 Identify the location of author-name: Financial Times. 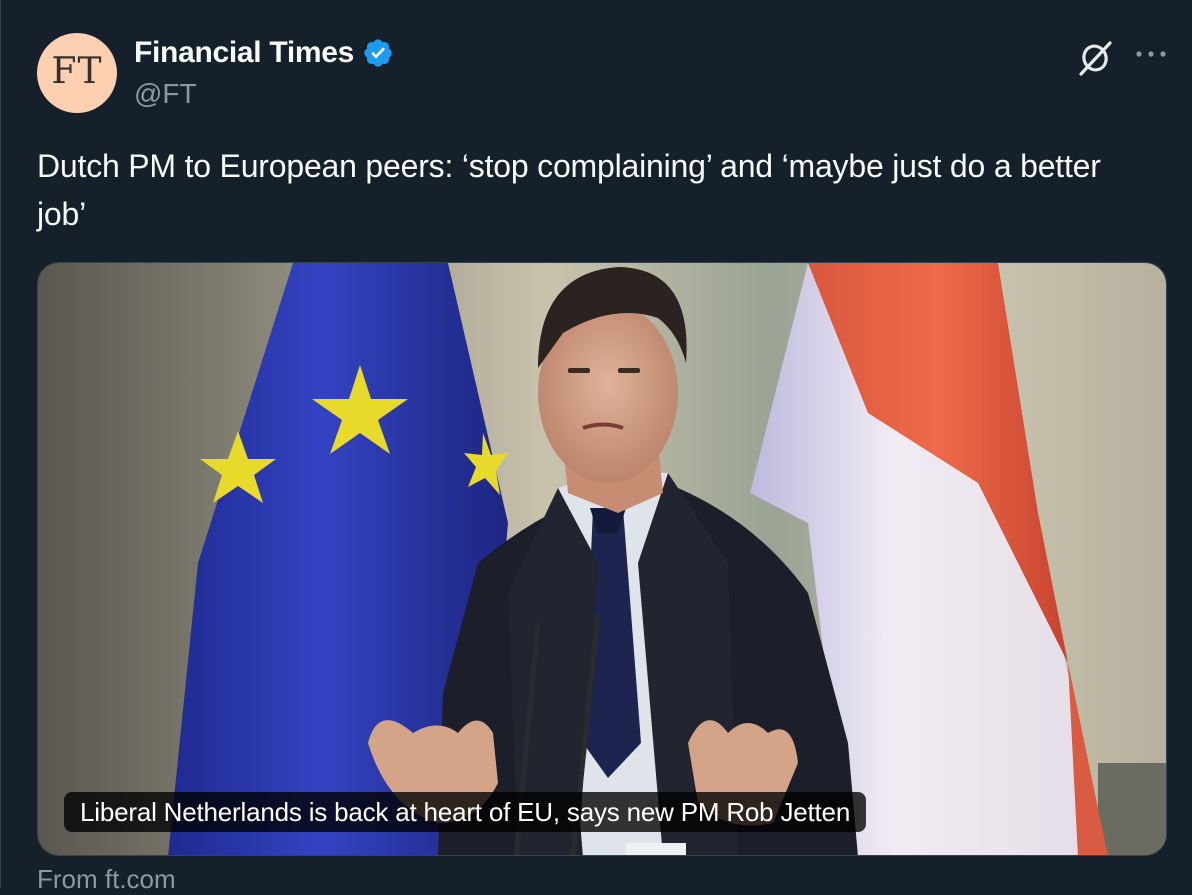
(244, 53).